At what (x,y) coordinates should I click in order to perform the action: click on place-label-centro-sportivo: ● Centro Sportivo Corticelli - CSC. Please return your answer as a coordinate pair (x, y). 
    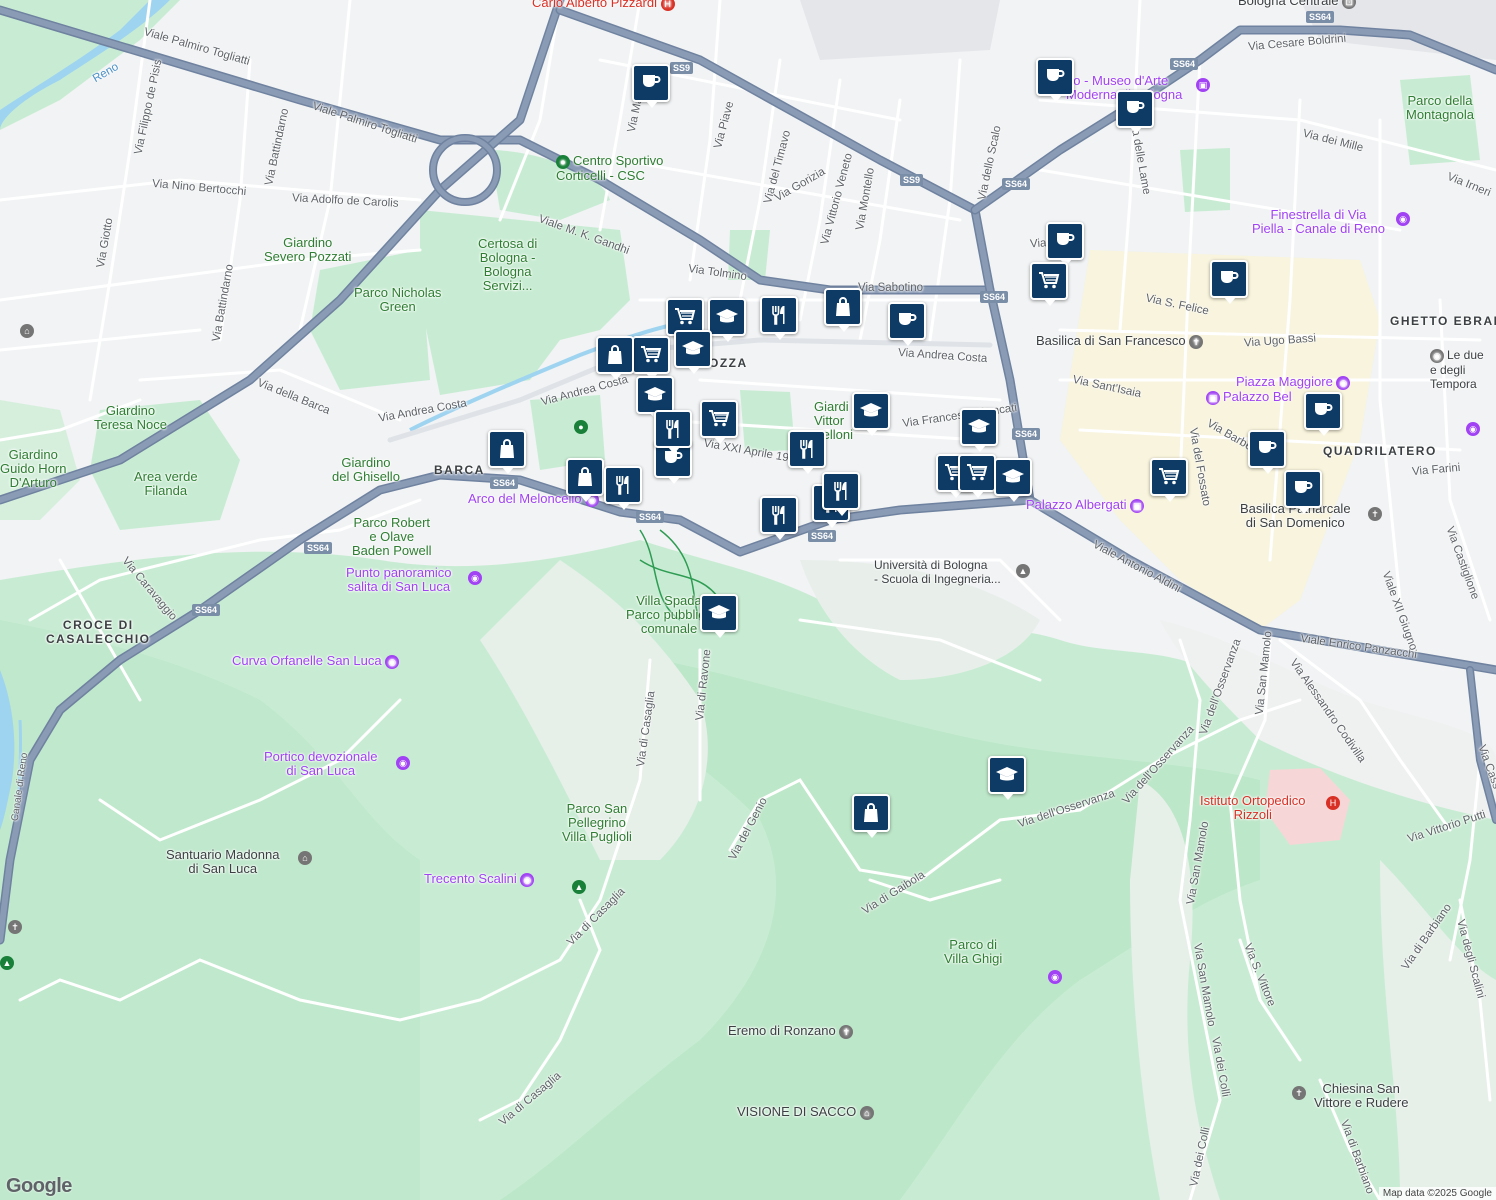
    Looking at the image, I should click on (609, 168).